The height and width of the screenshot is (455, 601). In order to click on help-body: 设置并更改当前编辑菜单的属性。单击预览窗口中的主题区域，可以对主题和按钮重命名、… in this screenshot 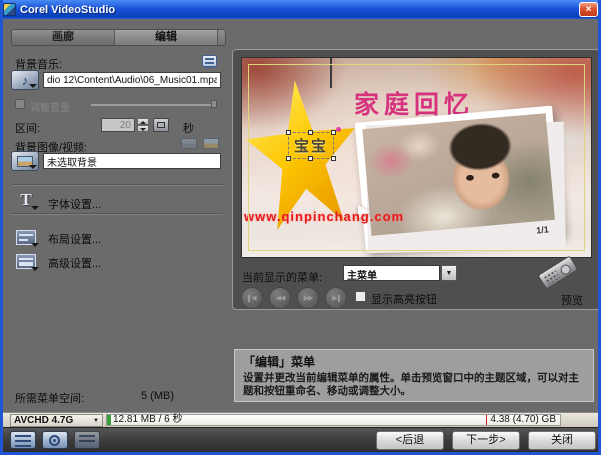, I will do `click(411, 384)`.